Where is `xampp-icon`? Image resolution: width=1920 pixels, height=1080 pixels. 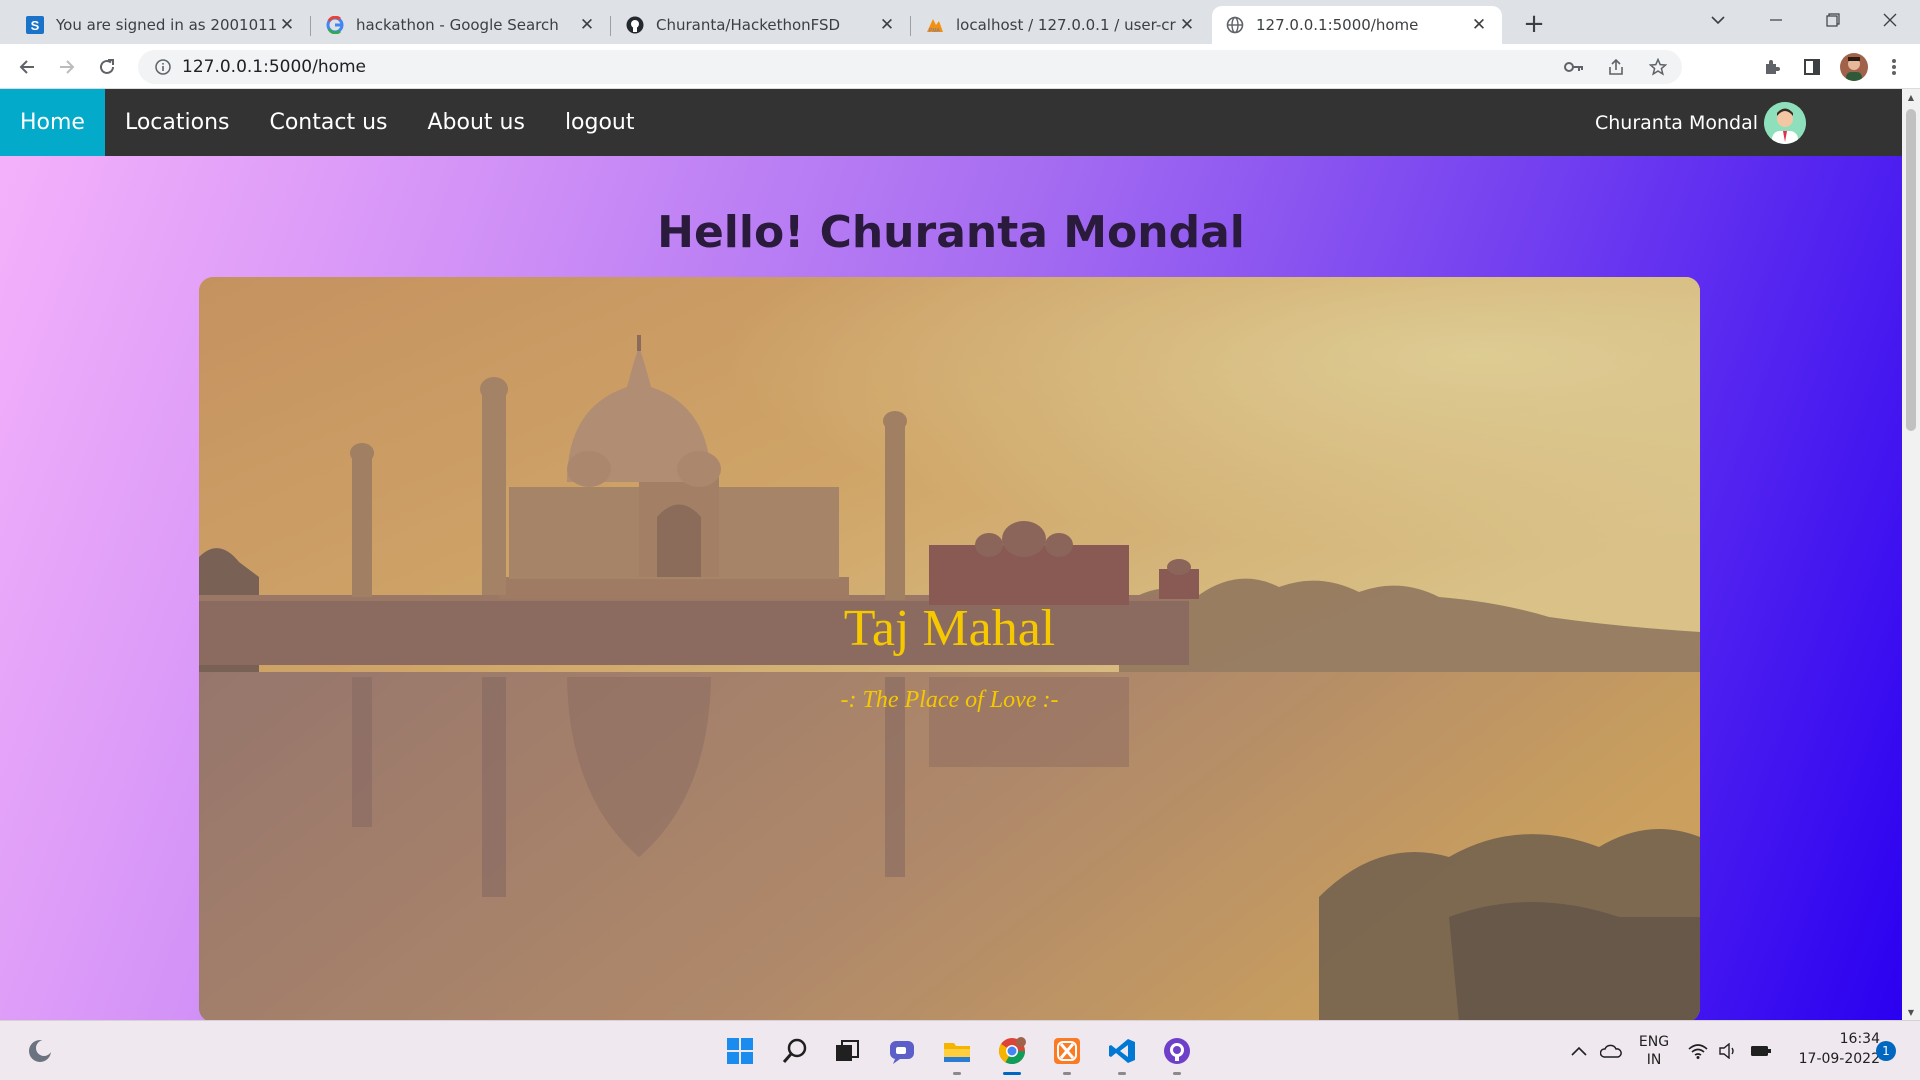 xampp-icon is located at coordinates (1067, 1053).